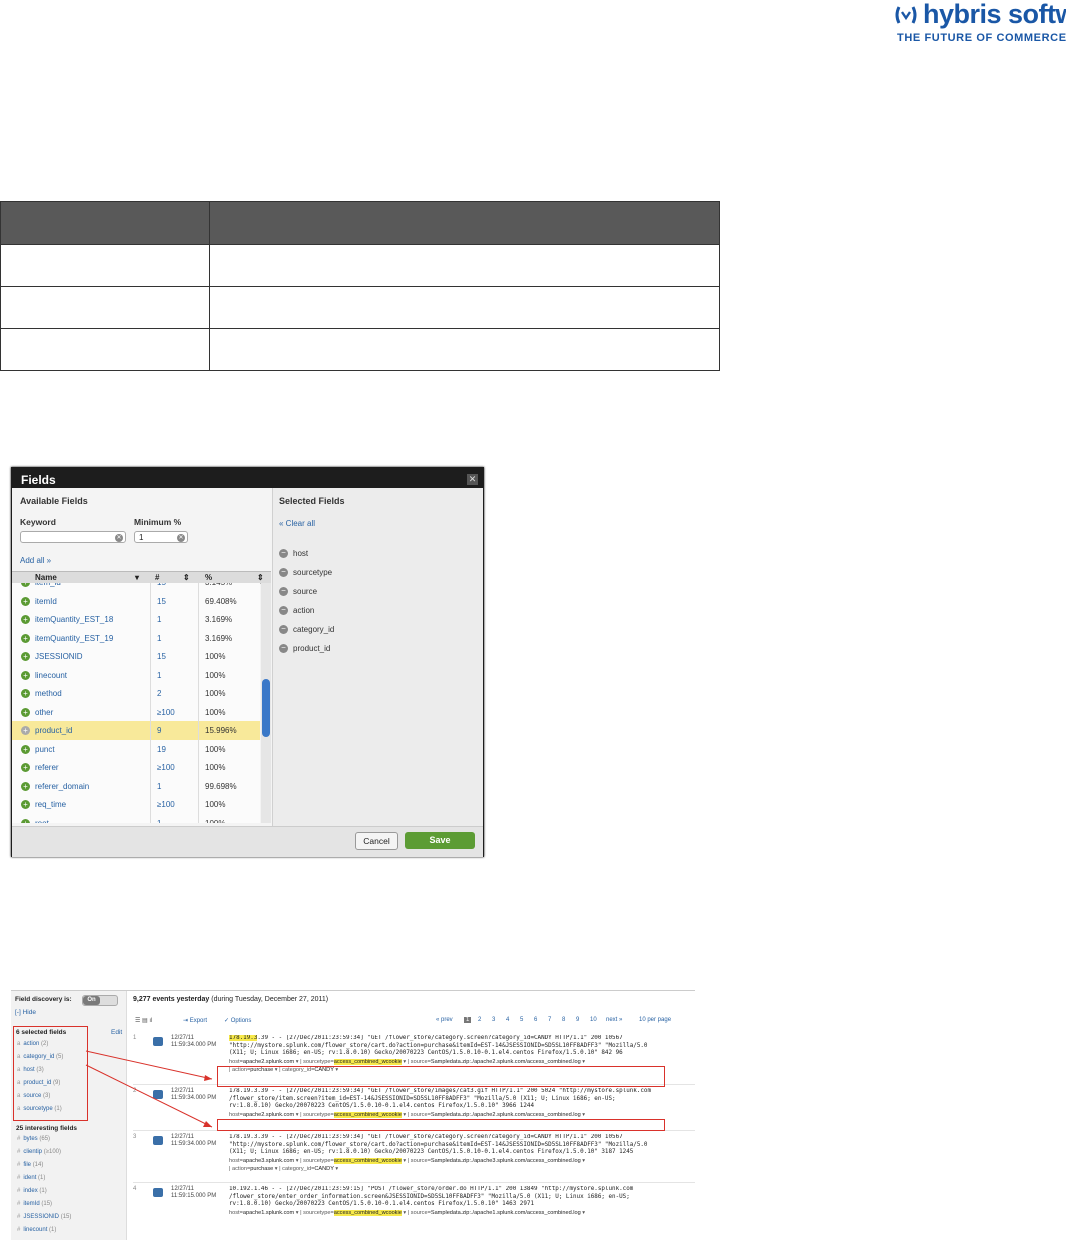 The image size is (1066, 1240). What do you see at coordinates (62, 786) in the screenshot?
I see `field-name: referer_domain` at bounding box center [62, 786].